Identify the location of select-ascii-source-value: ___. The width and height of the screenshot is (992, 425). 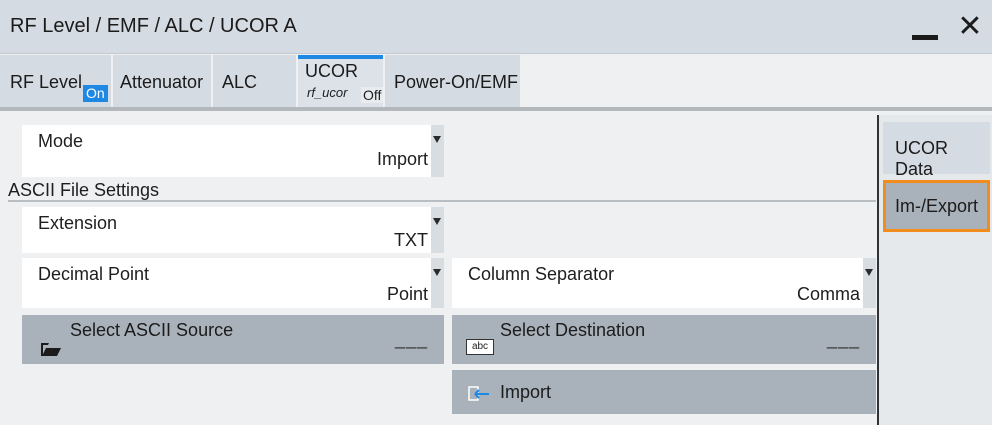
(411, 339).